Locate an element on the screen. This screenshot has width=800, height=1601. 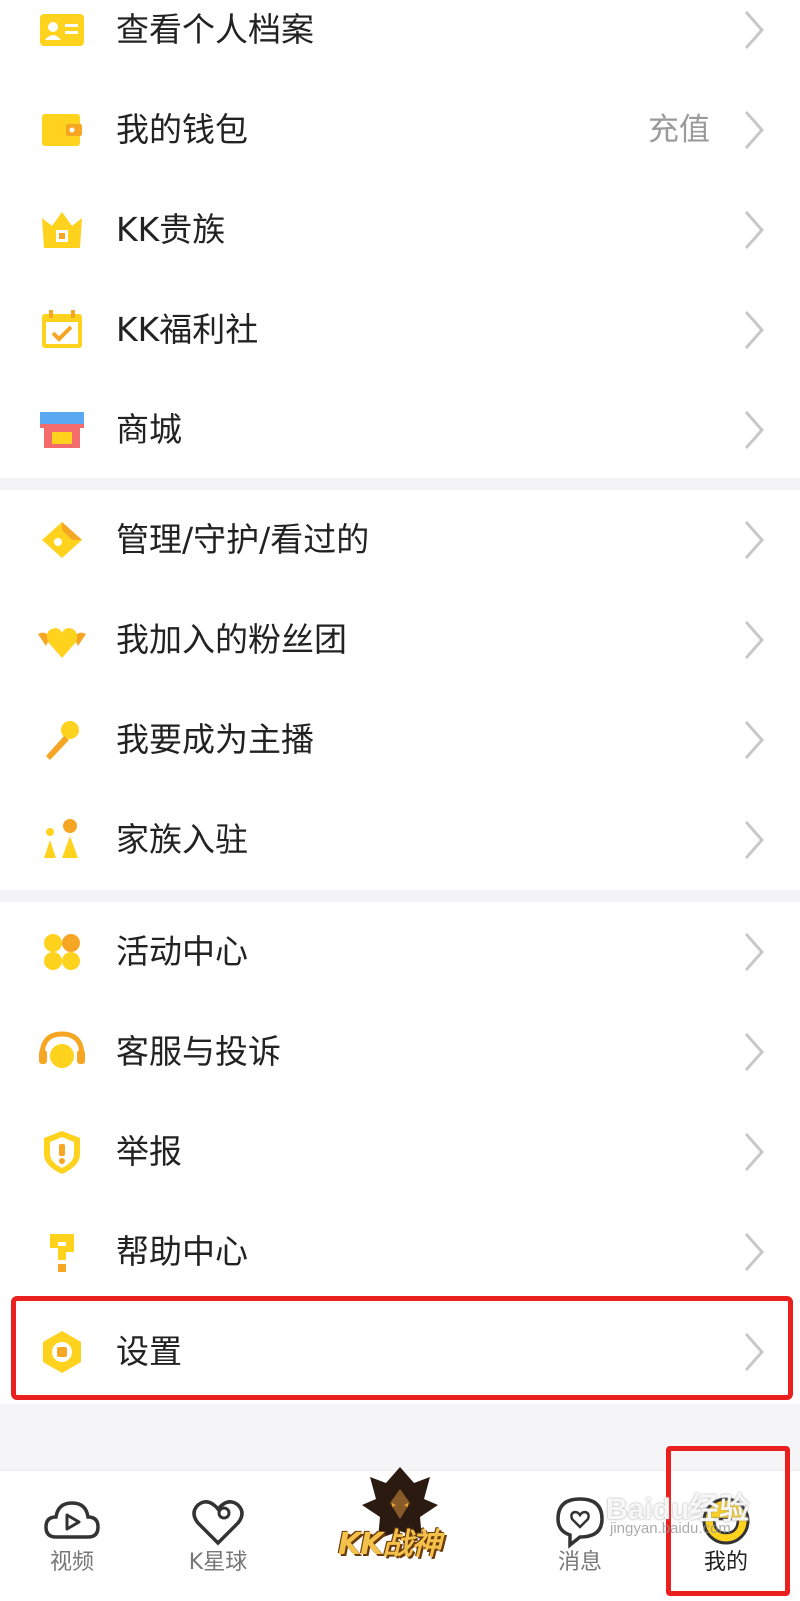
headset-icon is located at coordinates (62, 1049).